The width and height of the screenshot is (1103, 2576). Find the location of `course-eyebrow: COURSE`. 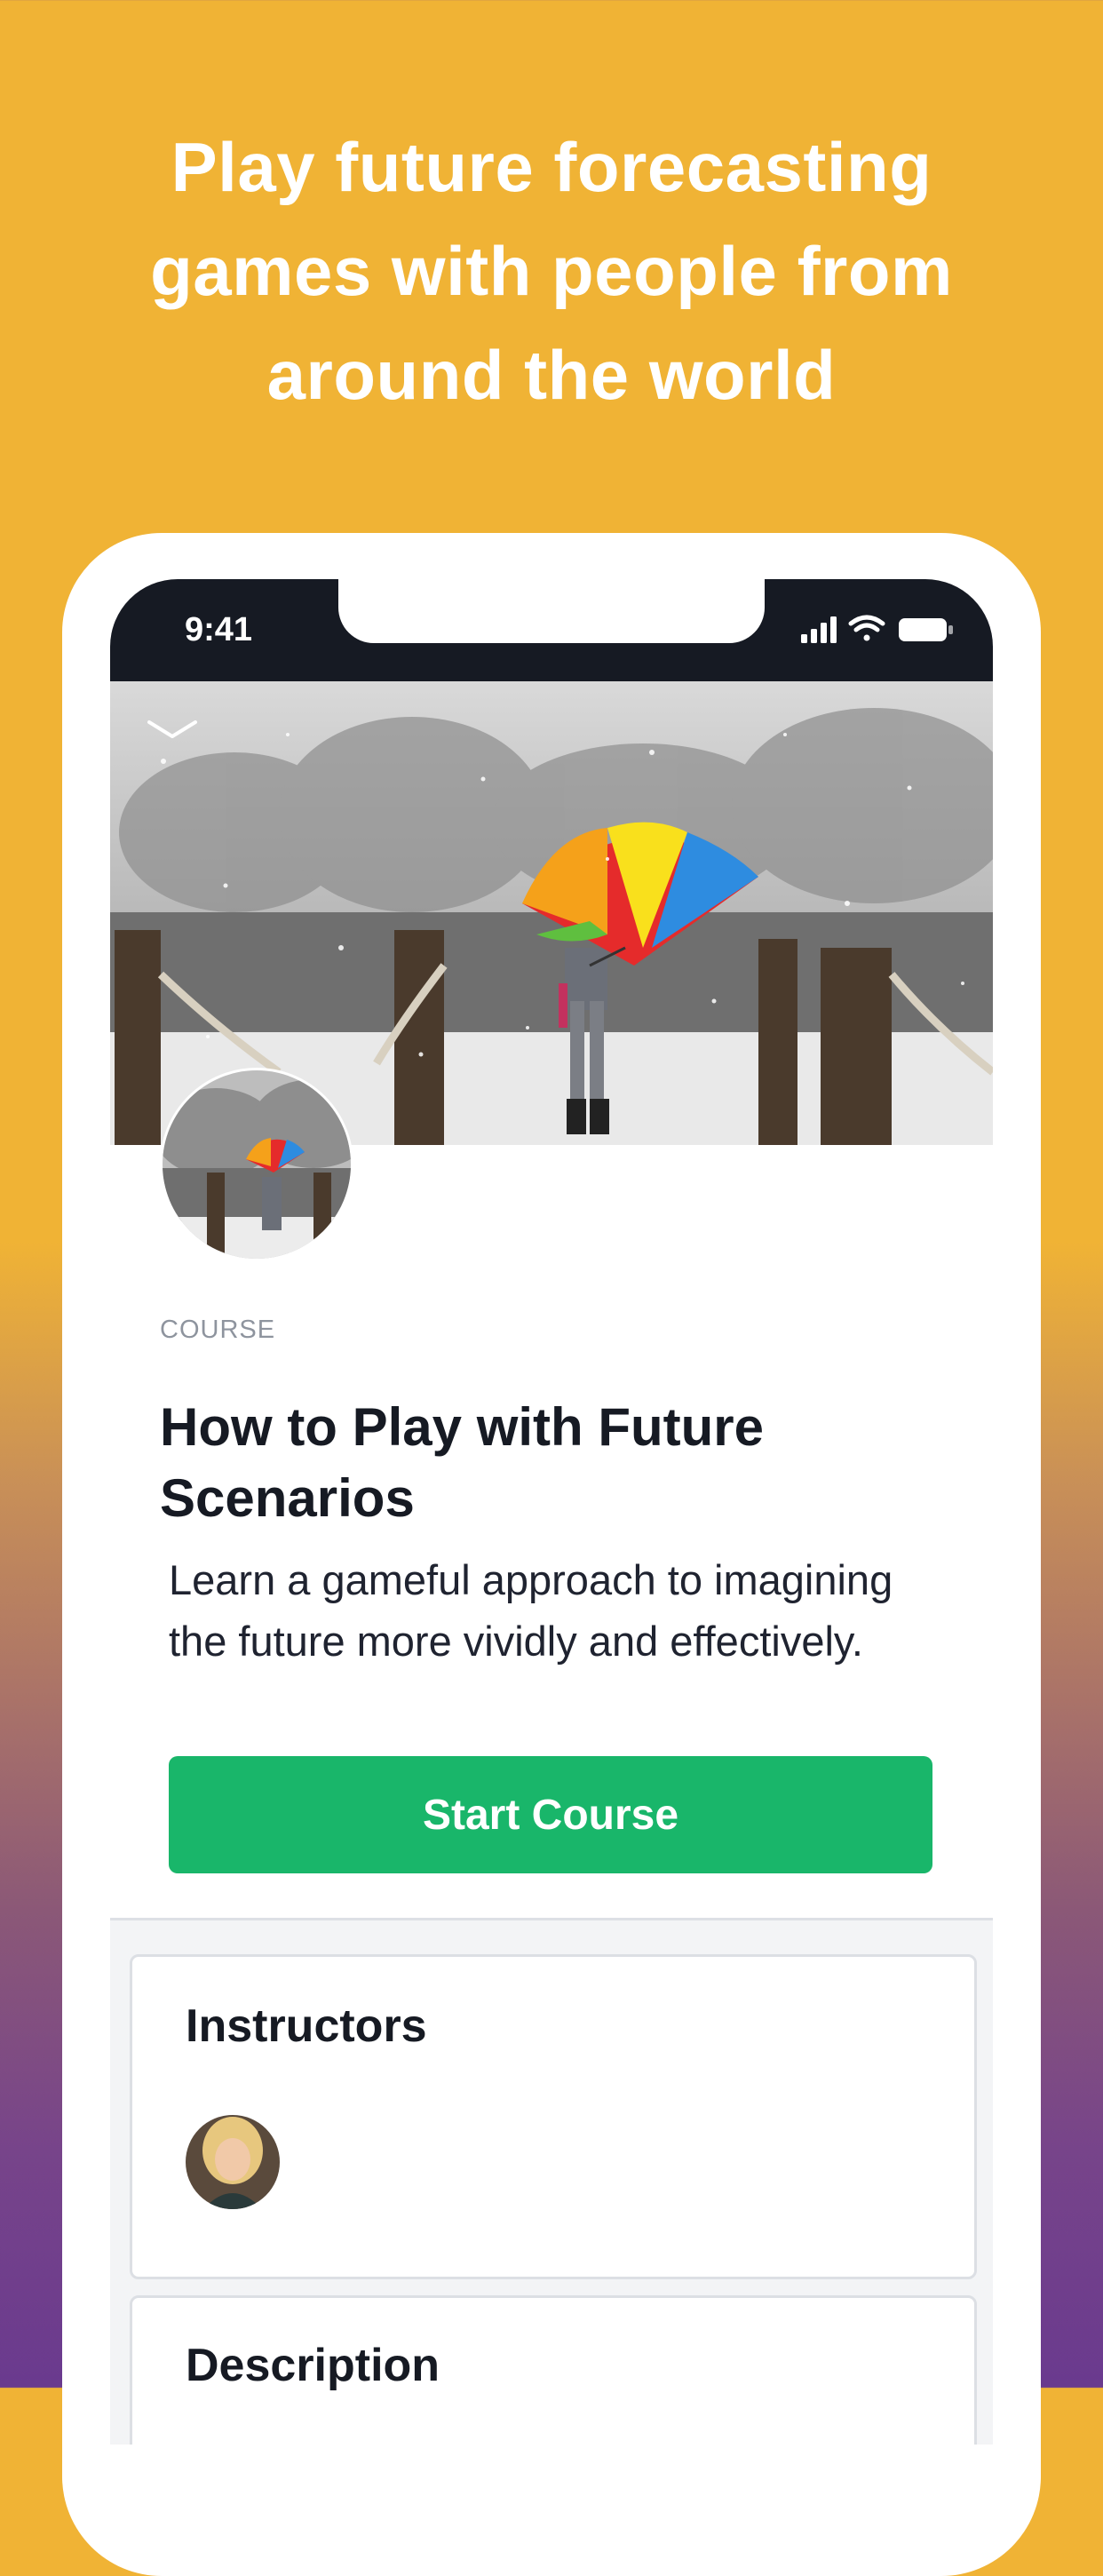

course-eyebrow: COURSE is located at coordinates (218, 1330).